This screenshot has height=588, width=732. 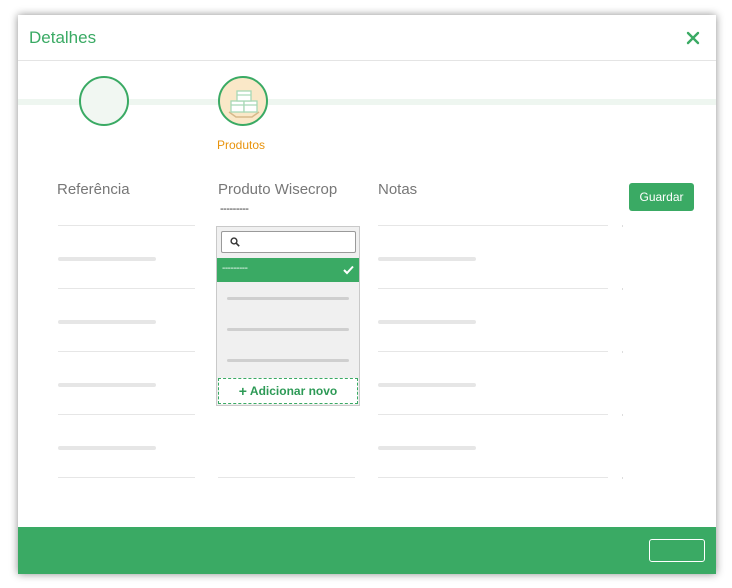 I want to click on modal-footer, so click(x=367, y=550).